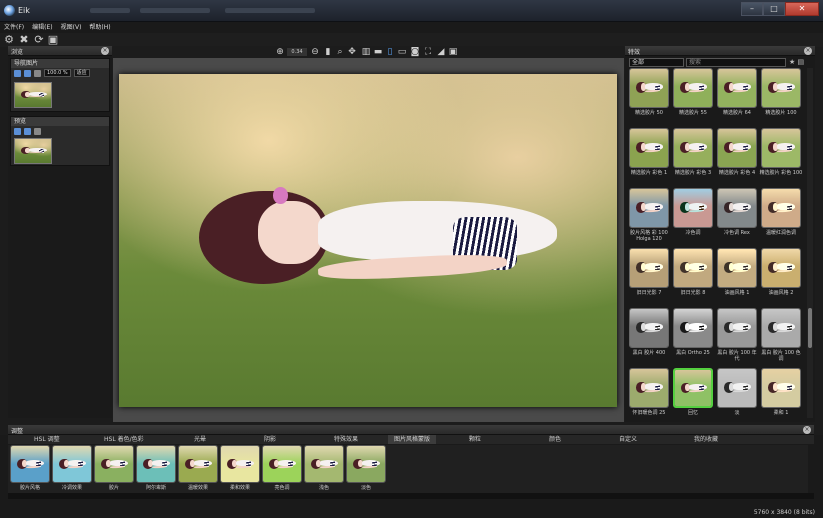 This screenshot has width=823, height=518. What do you see at coordinates (14, 27) in the screenshot?
I see `menu-file: 文件(F)` at bounding box center [14, 27].